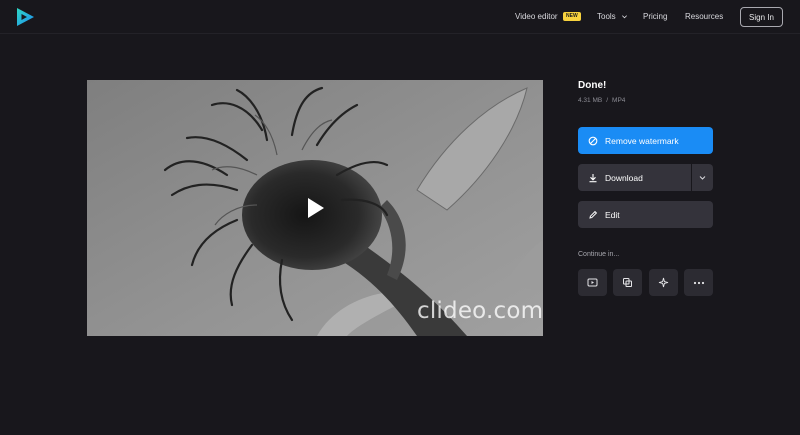  I want to click on sparkle-icon, so click(663, 282).